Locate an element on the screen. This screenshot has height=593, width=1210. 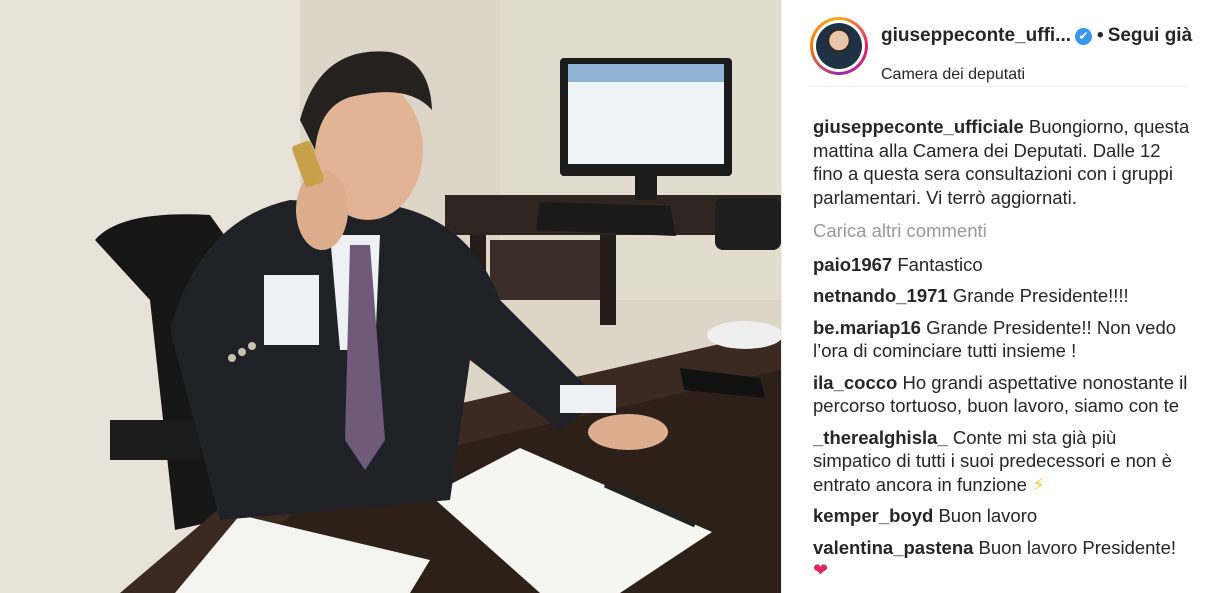
header-username-row: giuseppeconte_uffi... ✔ • Segui già is located at coordinates (1036, 36).